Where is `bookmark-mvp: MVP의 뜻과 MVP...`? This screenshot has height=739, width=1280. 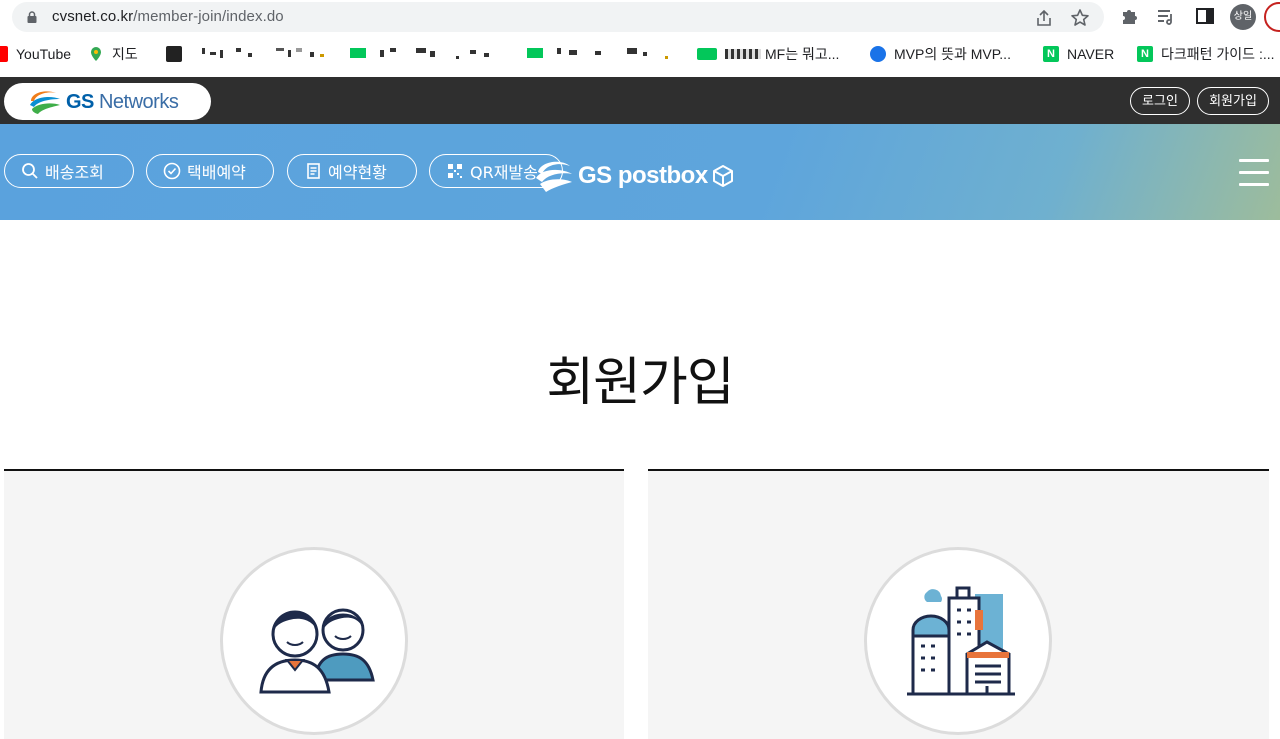
bookmark-mvp: MVP의 뜻과 MVP... is located at coordinates (940, 54).